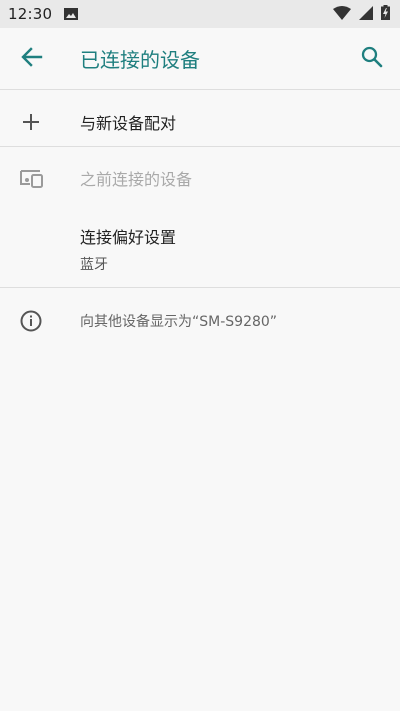 The height and width of the screenshot is (711, 400). Describe the element at coordinates (200, 122) in the screenshot. I see `pair-new-device-item: 与新设备配对` at that location.